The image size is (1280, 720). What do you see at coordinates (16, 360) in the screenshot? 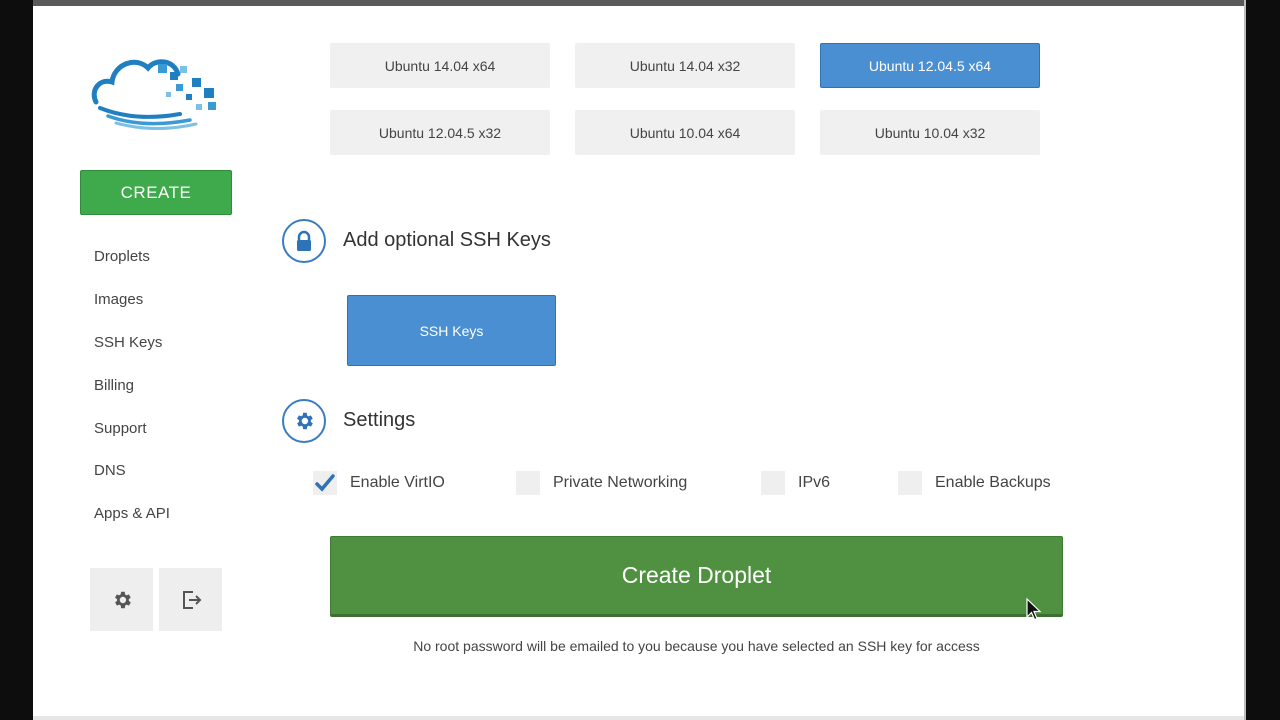
I see `window-frame-left` at bounding box center [16, 360].